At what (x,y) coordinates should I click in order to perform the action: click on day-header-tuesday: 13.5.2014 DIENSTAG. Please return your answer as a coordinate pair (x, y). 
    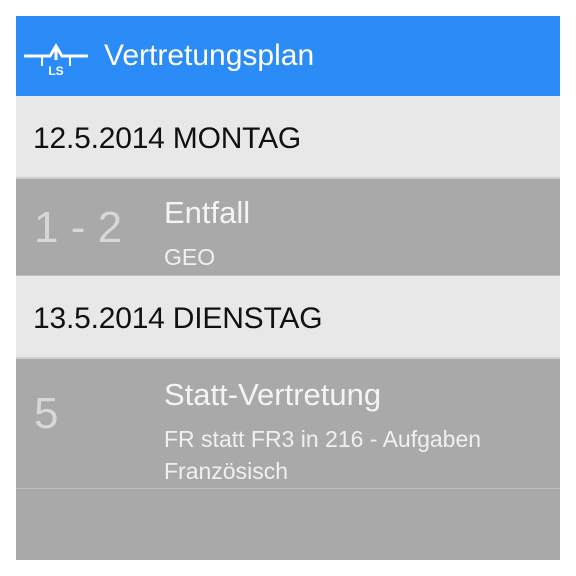
    Looking at the image, I should click on (288, 317).